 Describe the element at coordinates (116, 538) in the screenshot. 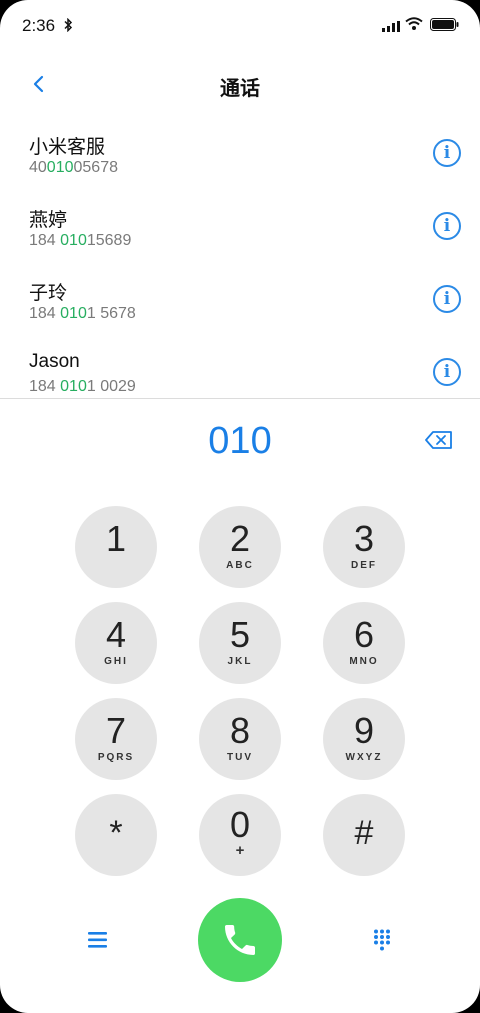

I see `key-digit: 1` at that location.